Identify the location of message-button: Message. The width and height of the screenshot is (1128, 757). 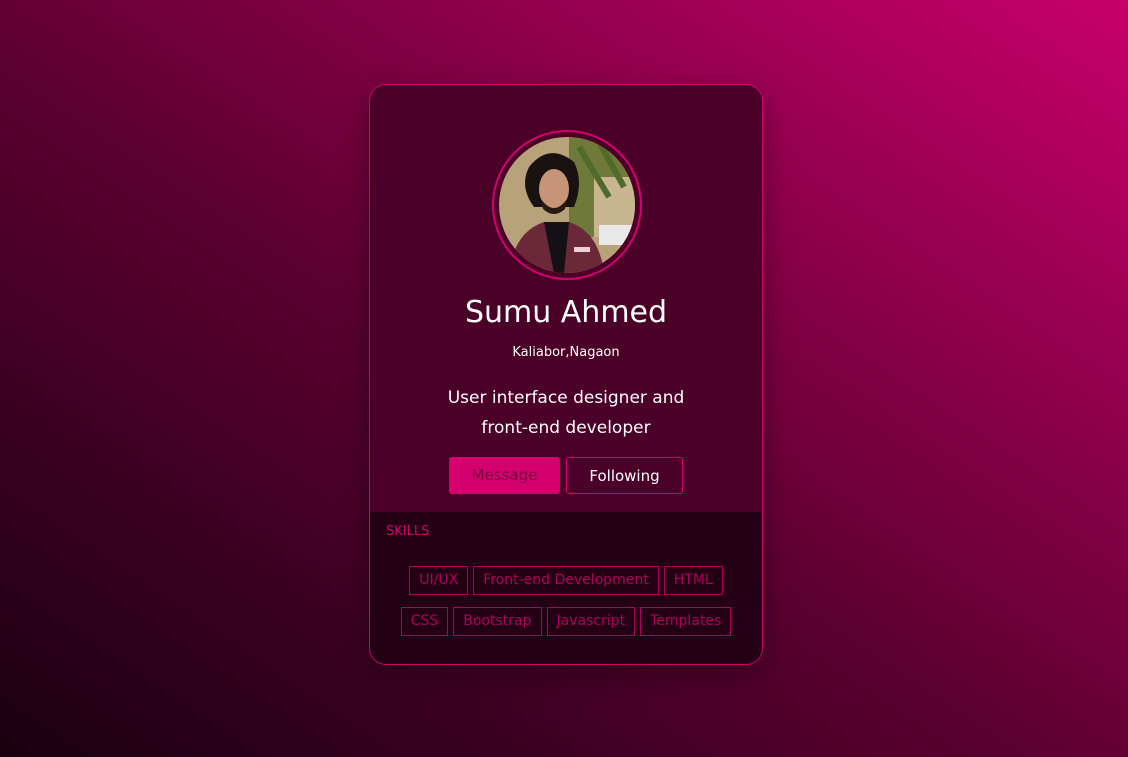
(504, 475).